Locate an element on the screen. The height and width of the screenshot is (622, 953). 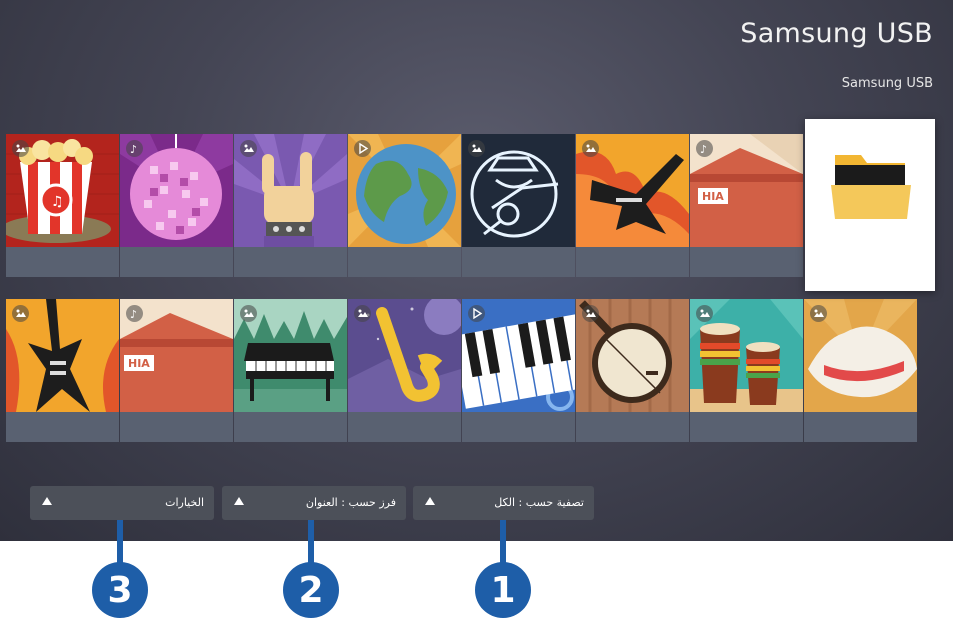
filter-label: تصفية حسب : الكل is located at coordinates (539, 502).